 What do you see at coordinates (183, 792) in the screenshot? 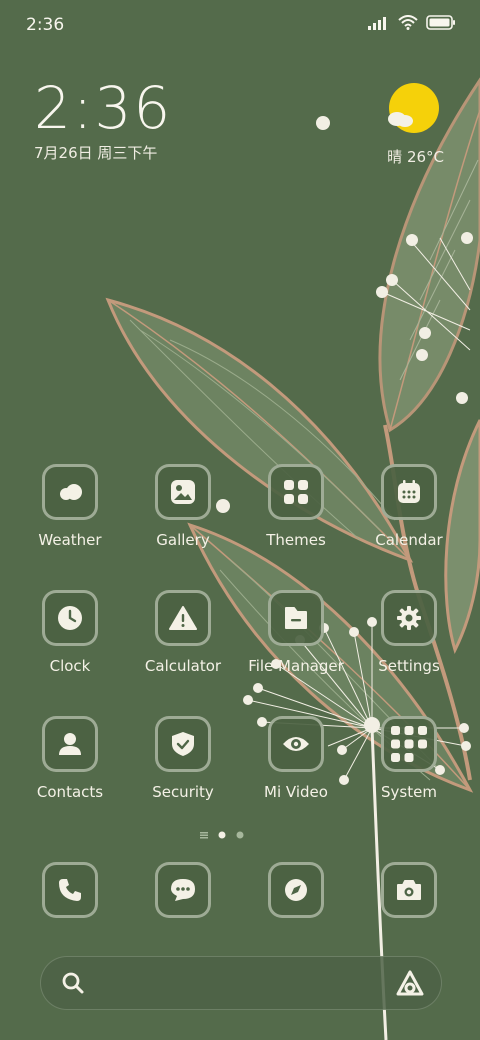
I see `app-label: Security` at bounding box center [183, 792].